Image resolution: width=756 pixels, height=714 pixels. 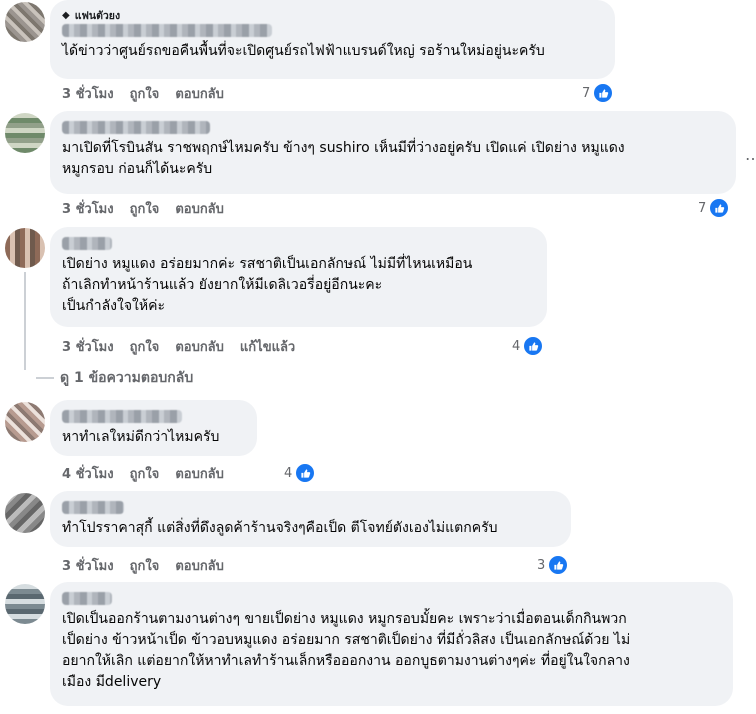 What do you see at coordinates (153, 428) in the screenshot?
I see `comment-bubble: หาทำเลใหม่ดีกว่าไหมครับ` at bounding box center [153, 428].